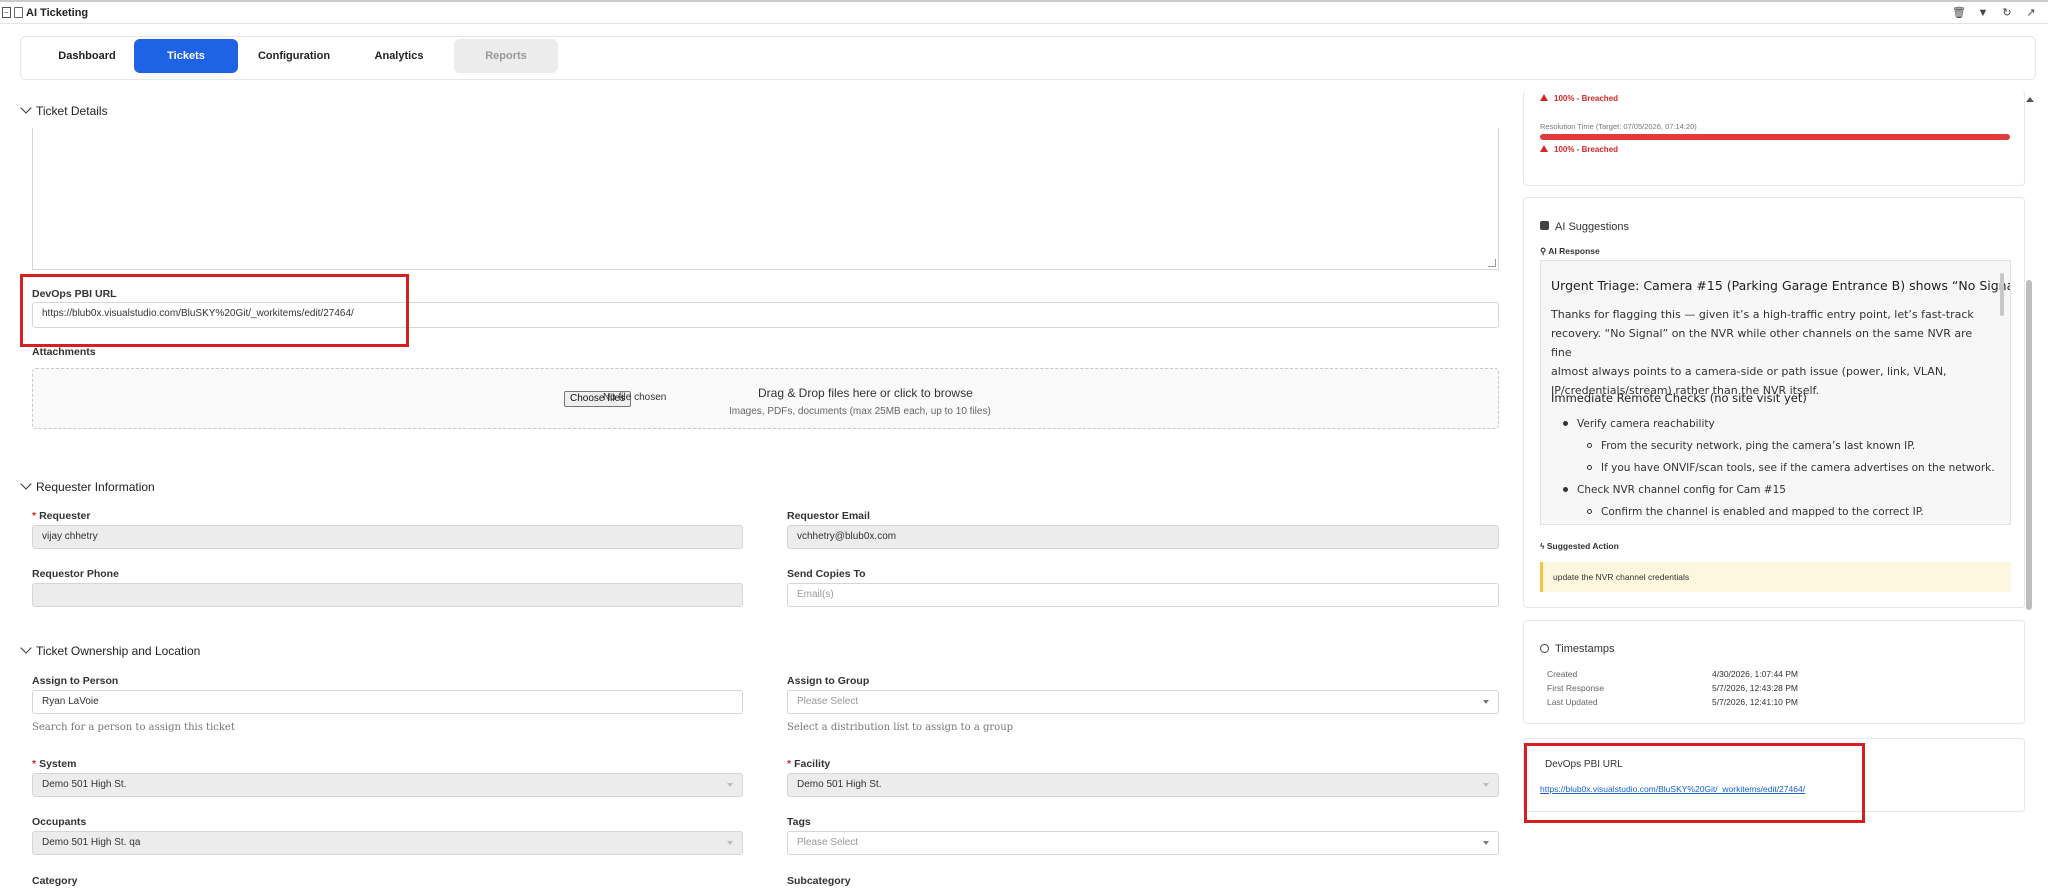 The image size is (2048, 891). I want to click on collapse-icon: –, so click(6, 12).